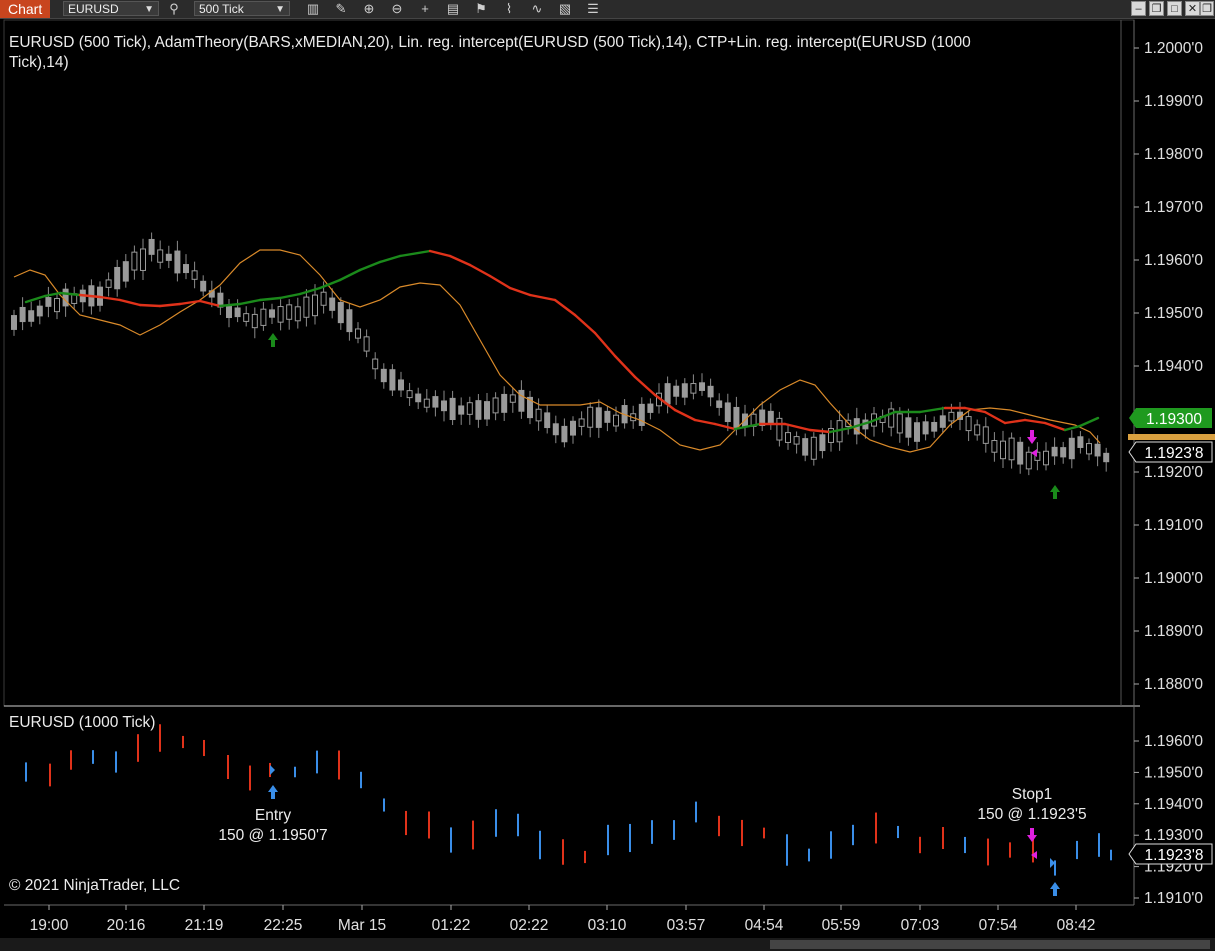 The width and height of the screenshot is (1215, 951). What do you see at coordinates (425, 9) in the screenshot?
I see `crosshair-icon: +` at bounding box center [425, 9].